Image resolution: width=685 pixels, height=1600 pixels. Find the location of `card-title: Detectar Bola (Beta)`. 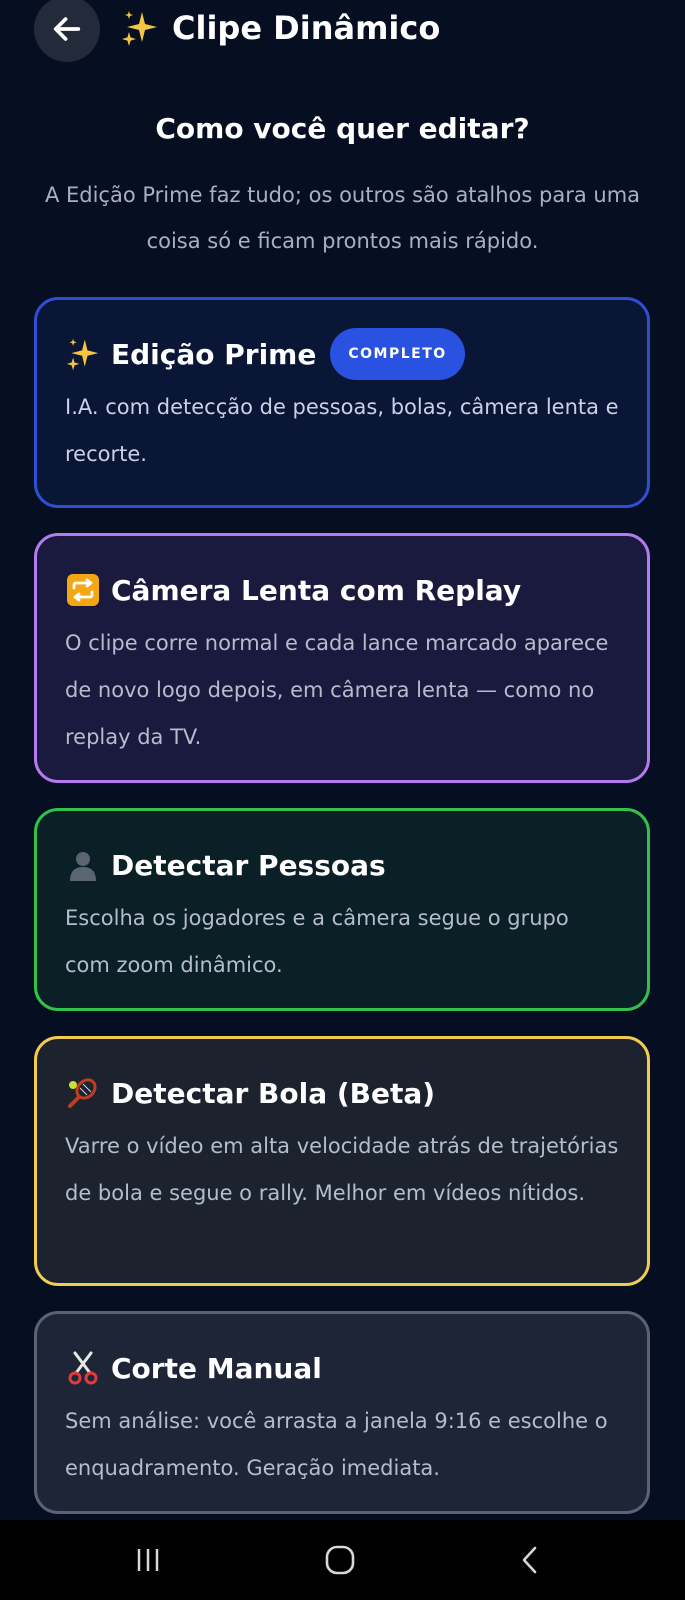

card-title: Detectar Bola (Beta) is located at coordinates (273, 1093).